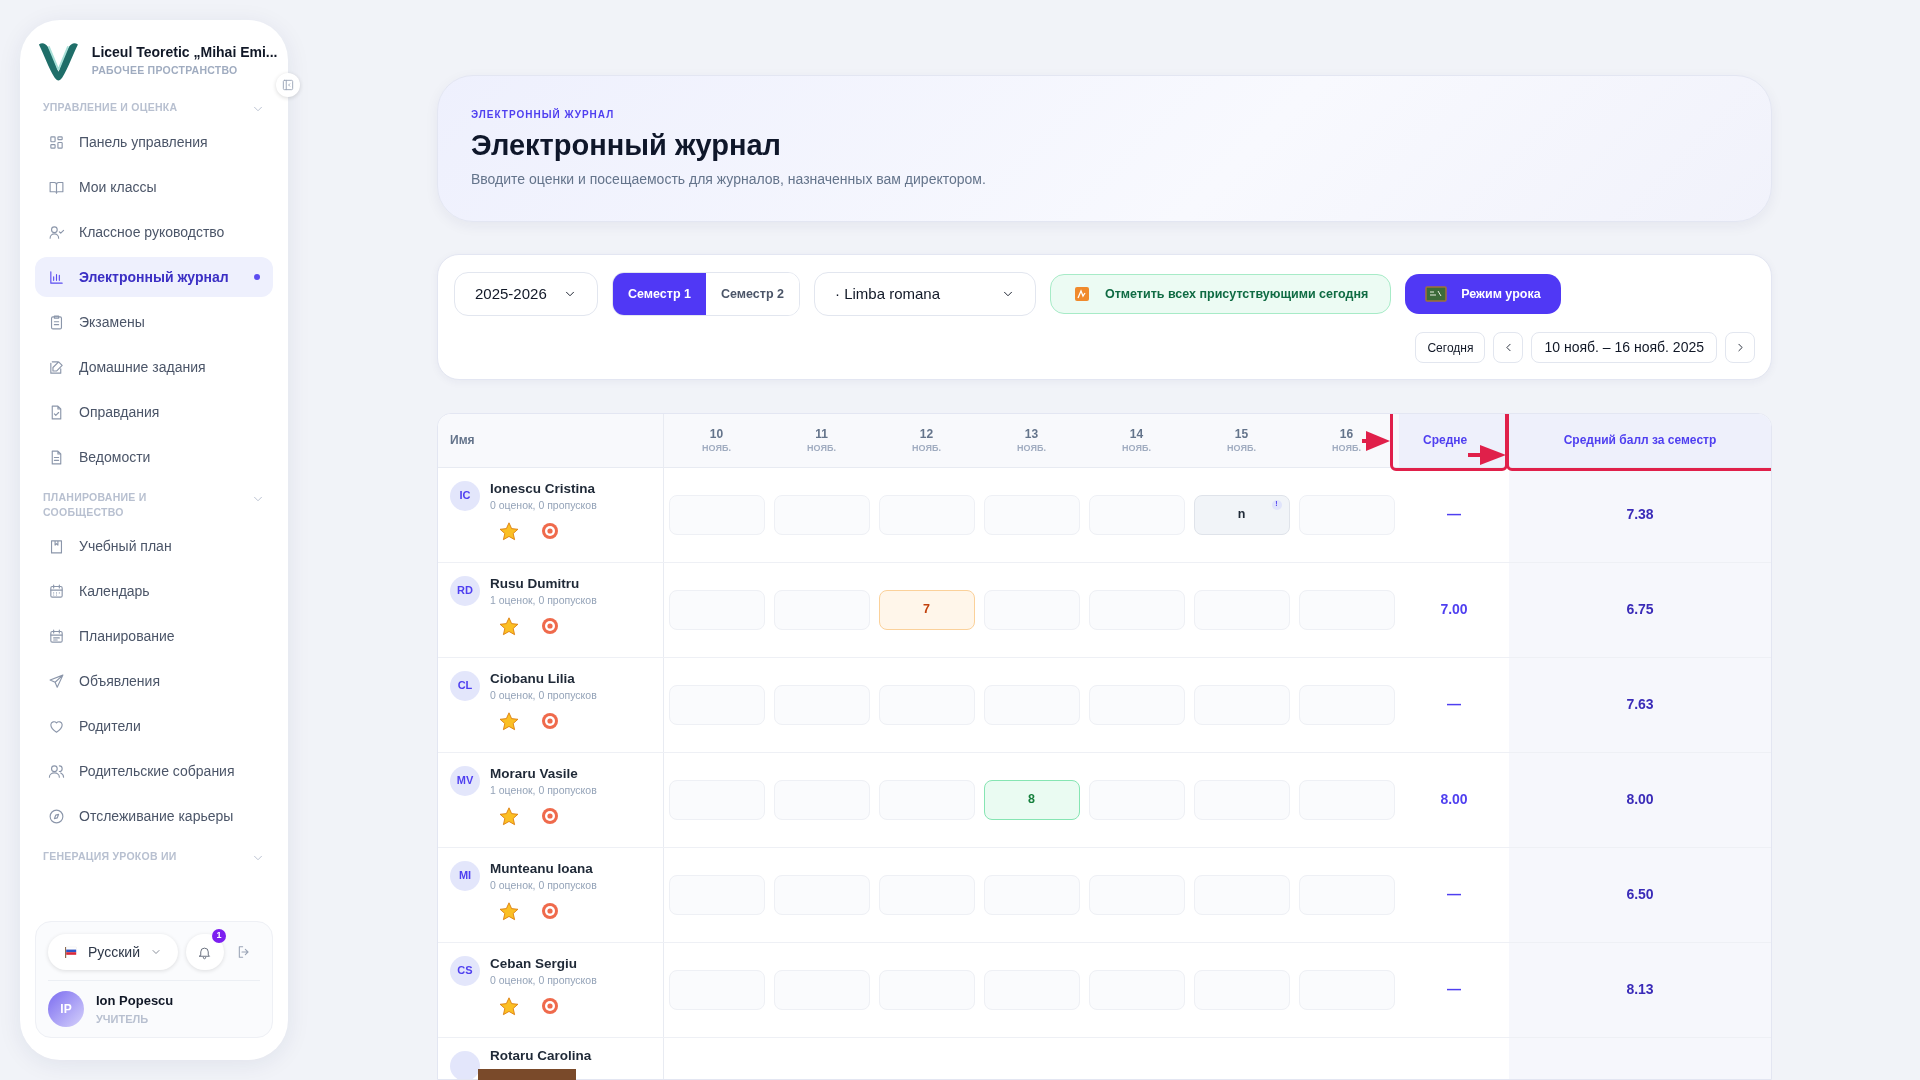 The image size is (1920, 1080). Describe the element at coordinates (924, 294) in the screenshot. I see `subject-select: · Limba romana` at that location.